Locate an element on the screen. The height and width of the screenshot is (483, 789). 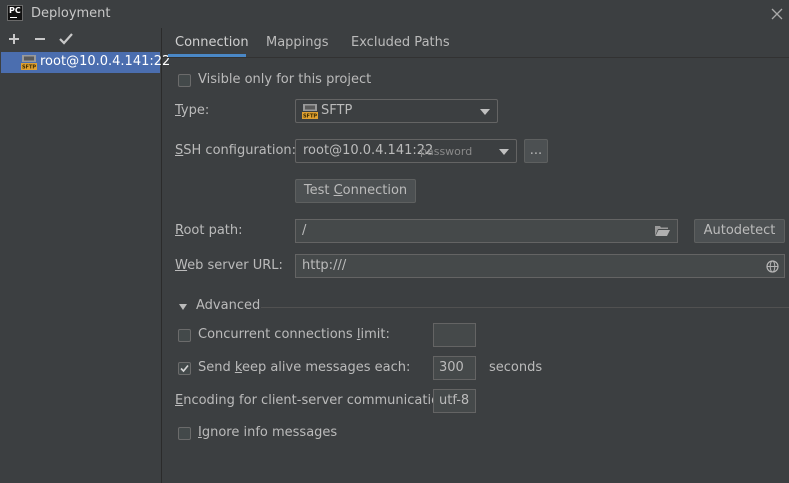
folder-icon is located at coordinates (662, 233).